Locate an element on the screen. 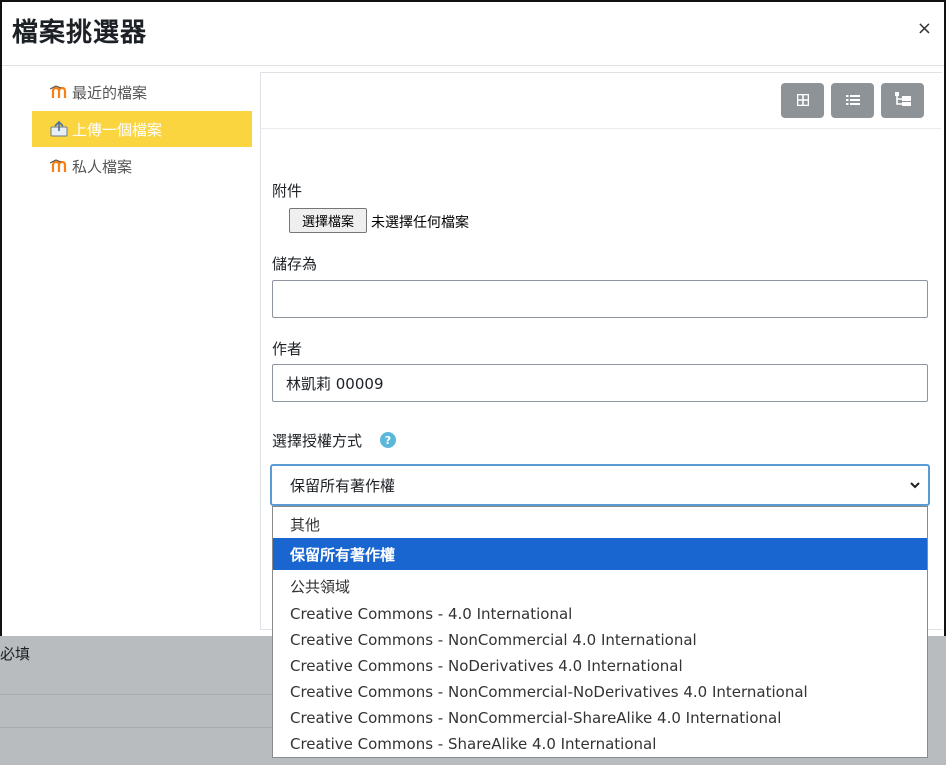 The image size is (946, 765). dialog-title: 檔案挑選器 is located at coordinates (80, 33).